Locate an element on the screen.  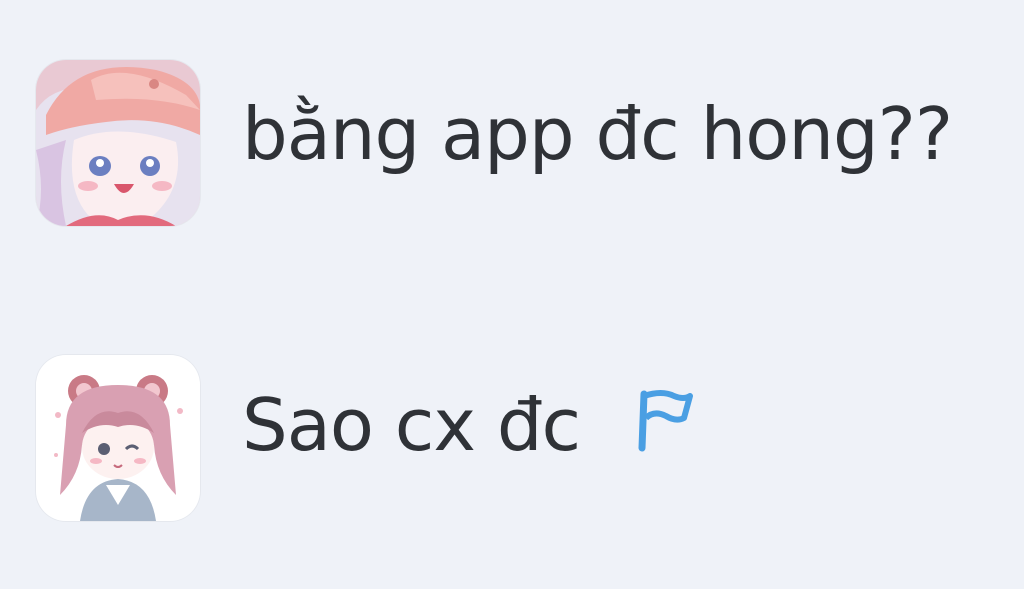
anime-girl-bear-ears-avatar-icon is located at coordinates (118, 438).